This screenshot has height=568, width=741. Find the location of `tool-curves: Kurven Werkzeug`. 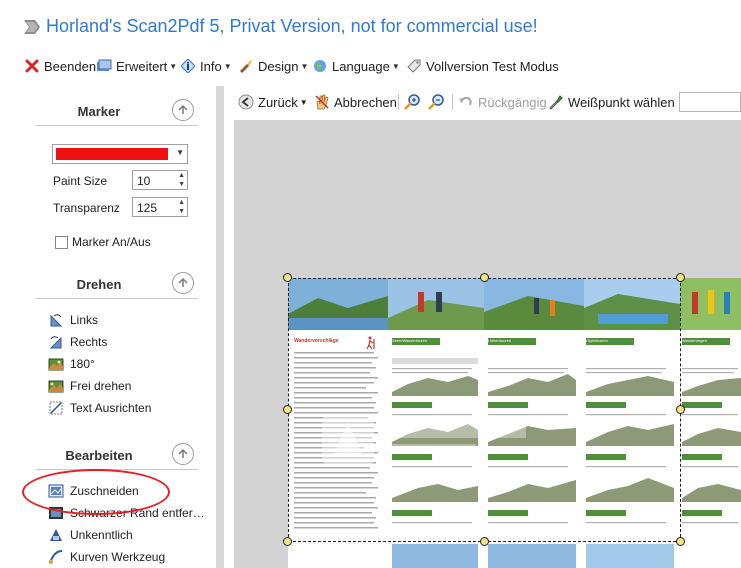

tool-curves: Kurven Werkzeug is located at coordinates (106, 557).